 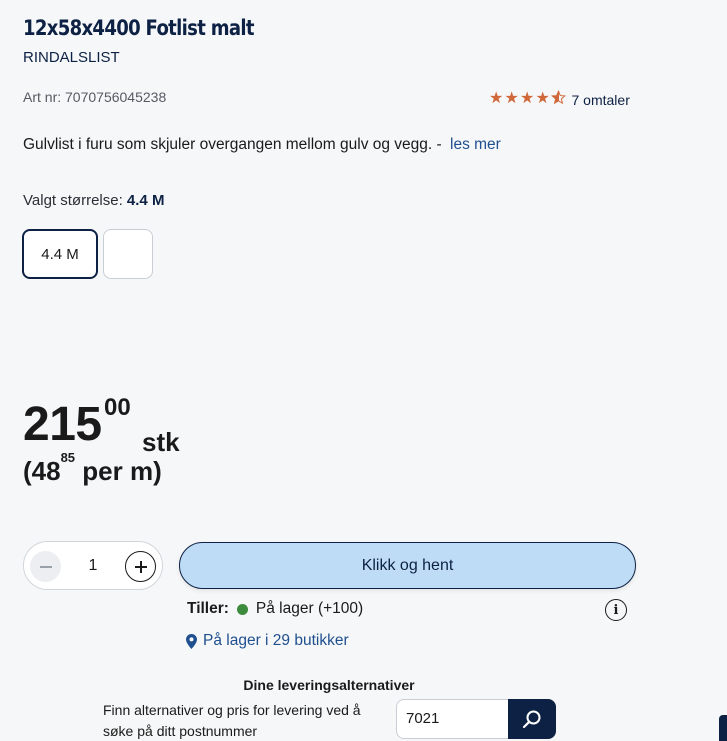 I want to click on stores-stock-link: På lager i 29 butikker, so click(x=267, y=641).